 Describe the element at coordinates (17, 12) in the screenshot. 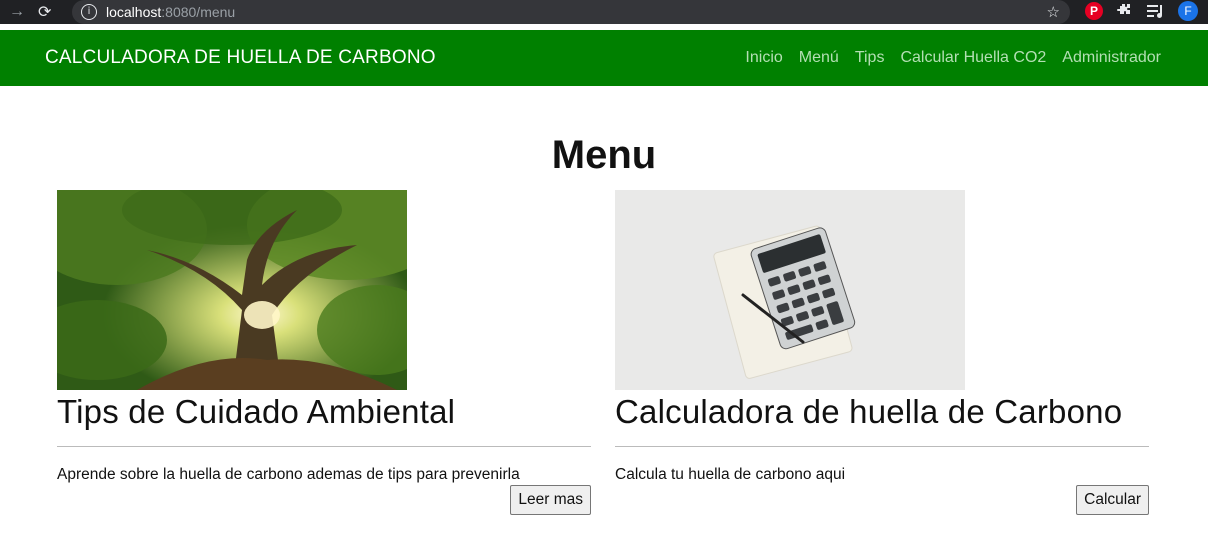

I see `forward-icon: →` at that location.